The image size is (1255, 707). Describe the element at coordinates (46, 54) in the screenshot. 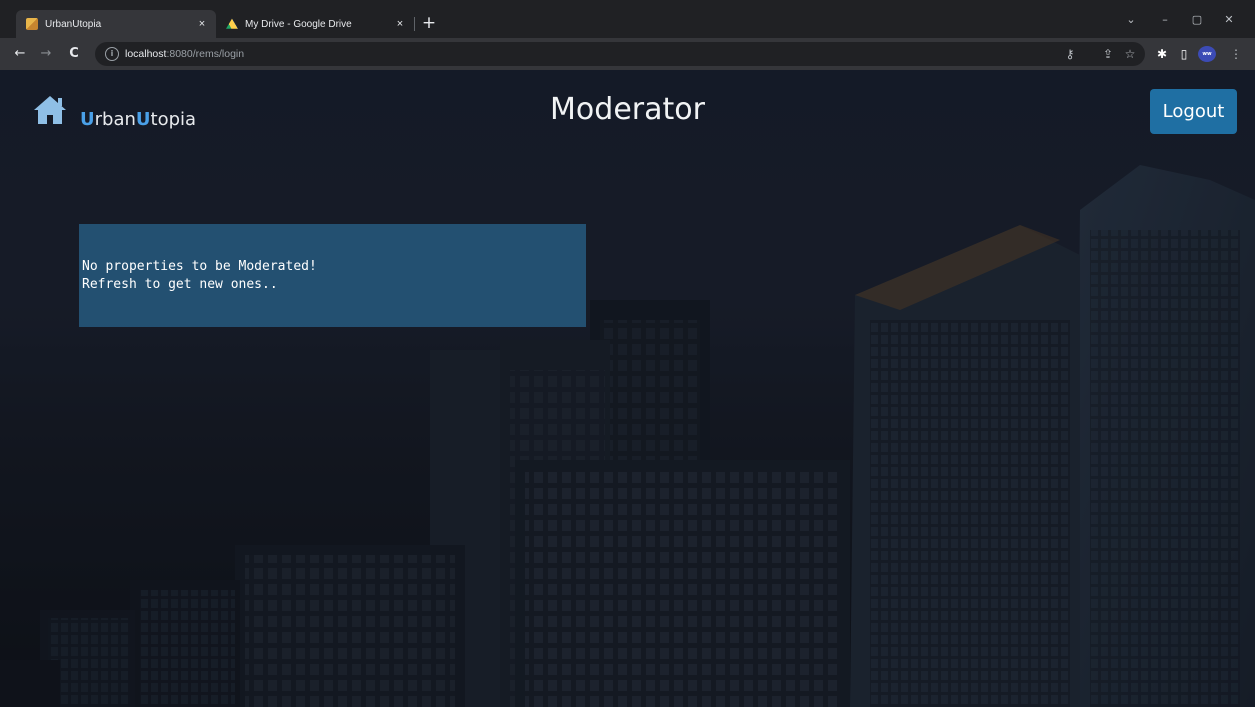

I see `forward-button: →` at that location.